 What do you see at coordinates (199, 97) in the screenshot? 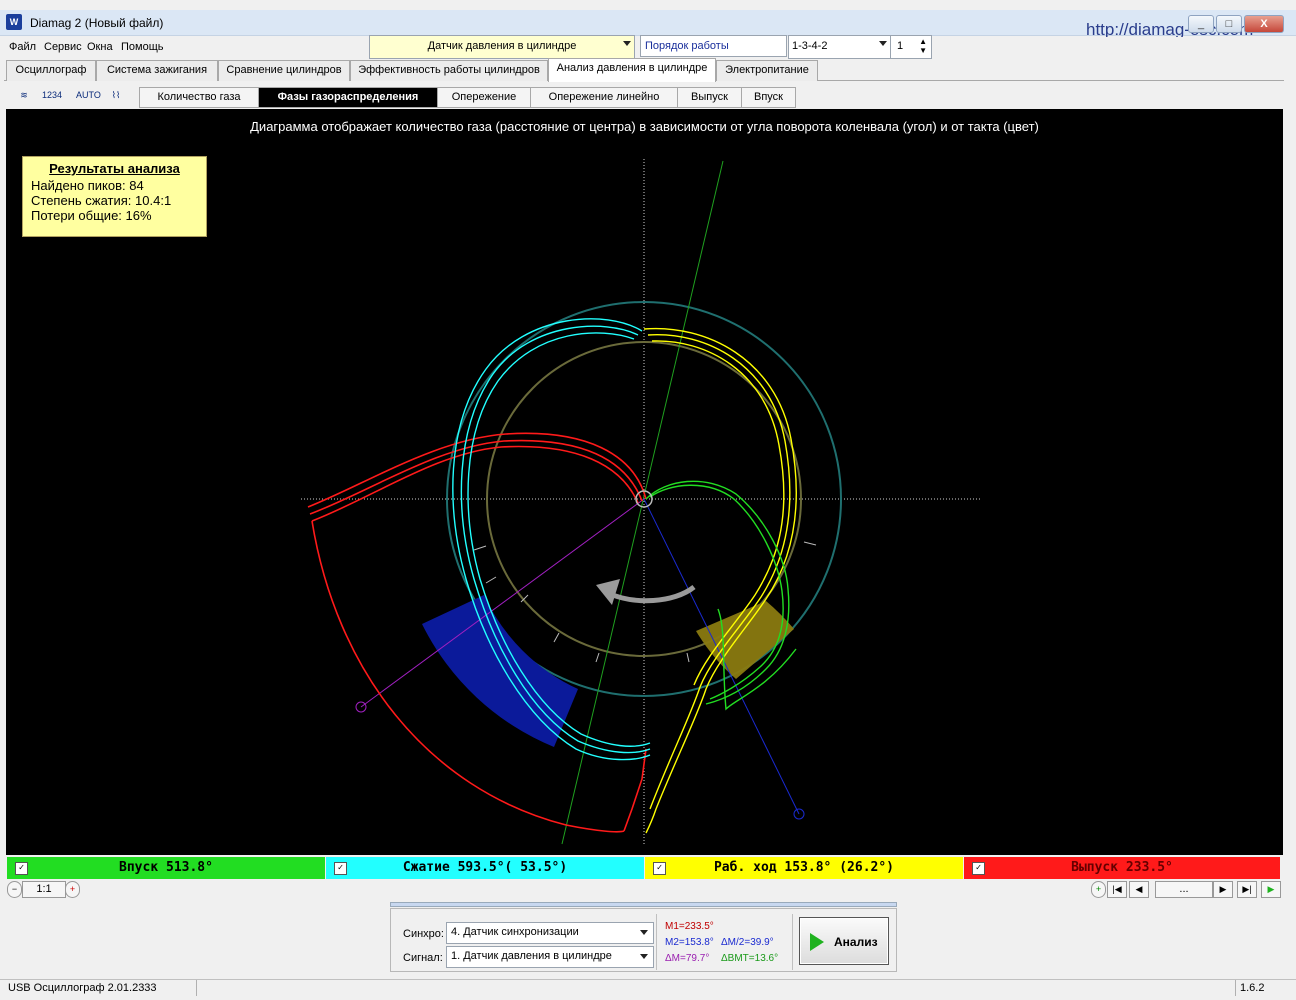
I see `subtab-gas-amount: Количество газа` at bounding box center [199, 97].